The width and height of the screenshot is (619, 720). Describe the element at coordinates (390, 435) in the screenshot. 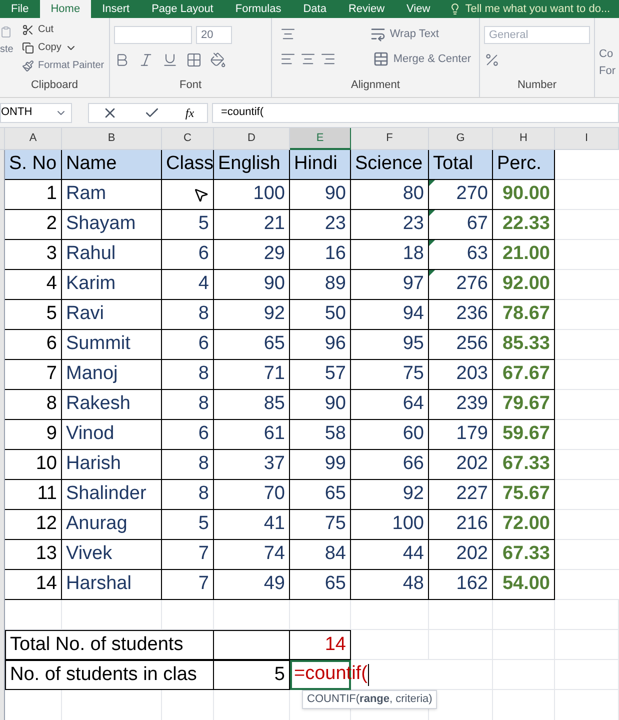

I see `table-cell: 60` at that location.